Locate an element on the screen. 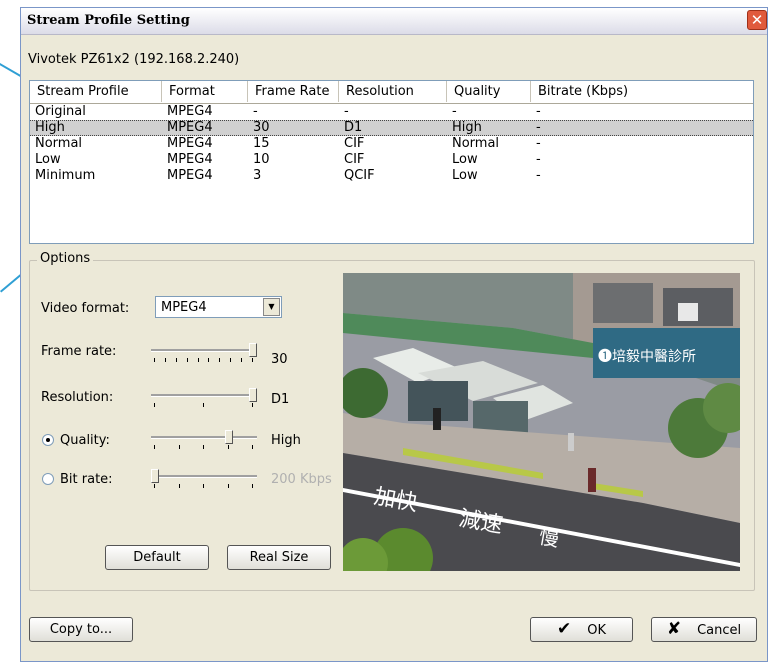 Image resolution: width=768 pixels, height=662 pixels. bit-rate-radio is located at coordinates (48, 479).